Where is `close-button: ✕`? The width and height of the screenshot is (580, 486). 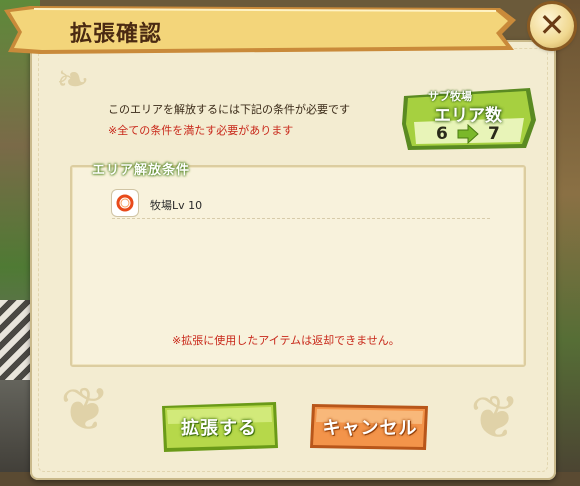
close-button: ✕ is located at coordinates (552, 26).